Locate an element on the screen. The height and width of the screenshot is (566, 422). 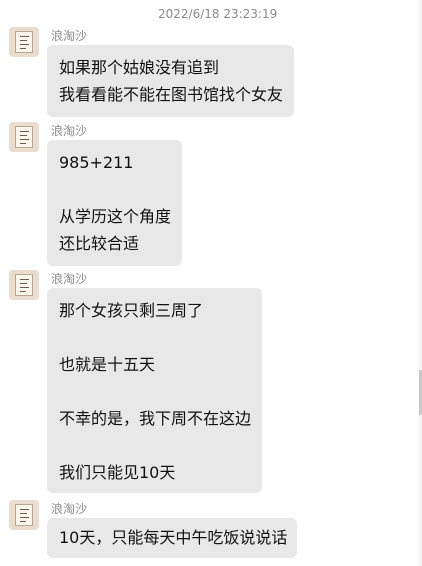
message-text-line: 那个女孩只剩三周了 is located at coordinates (131, 310).